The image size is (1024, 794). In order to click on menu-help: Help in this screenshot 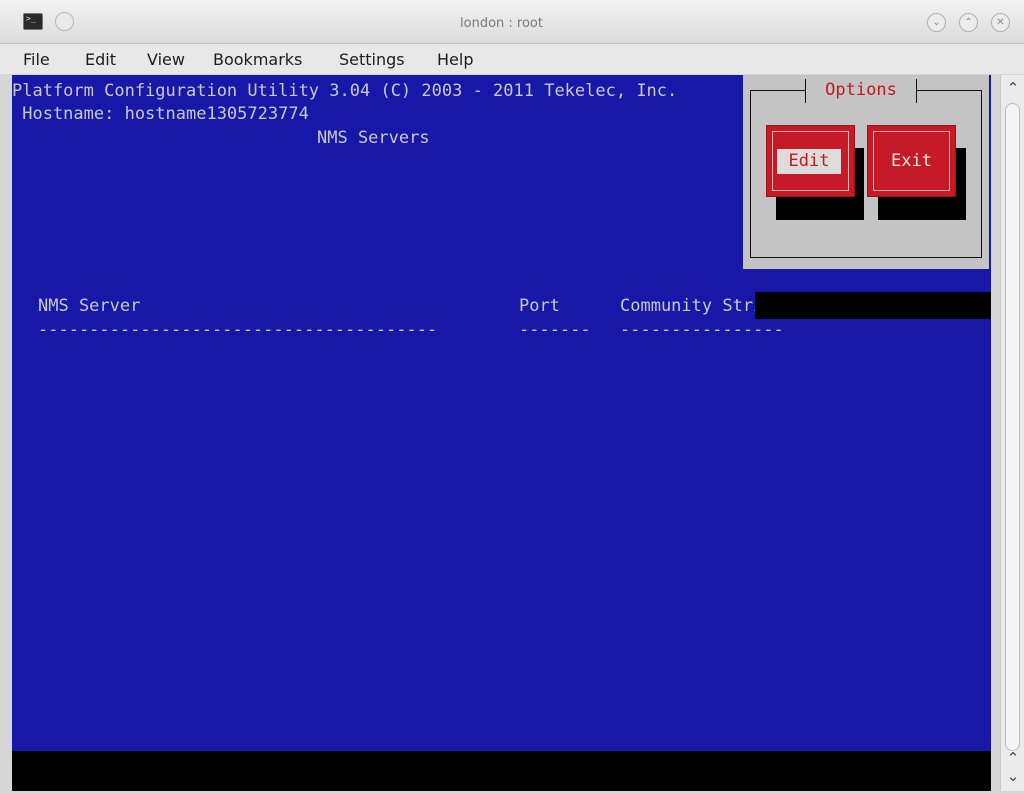, I will do `click(455, 59)`.